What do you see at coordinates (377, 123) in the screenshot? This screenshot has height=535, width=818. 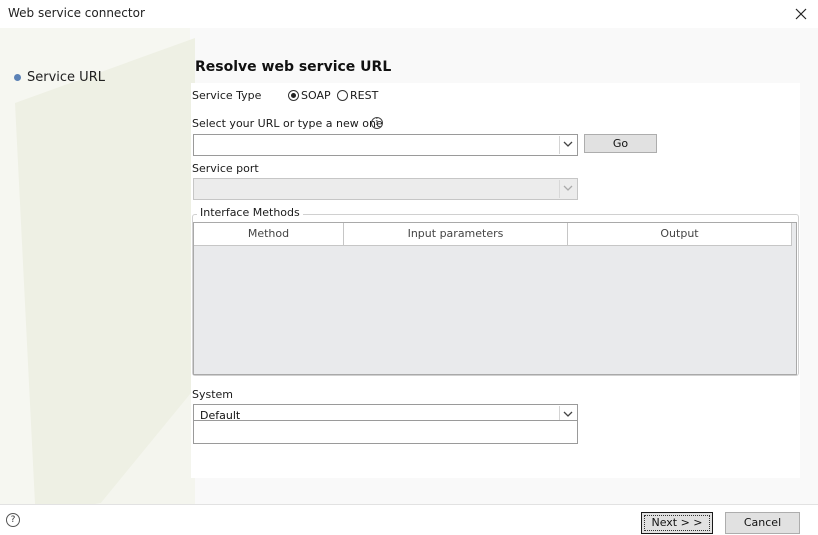 I see `info-icon: i` at bounding box center [377, 123].